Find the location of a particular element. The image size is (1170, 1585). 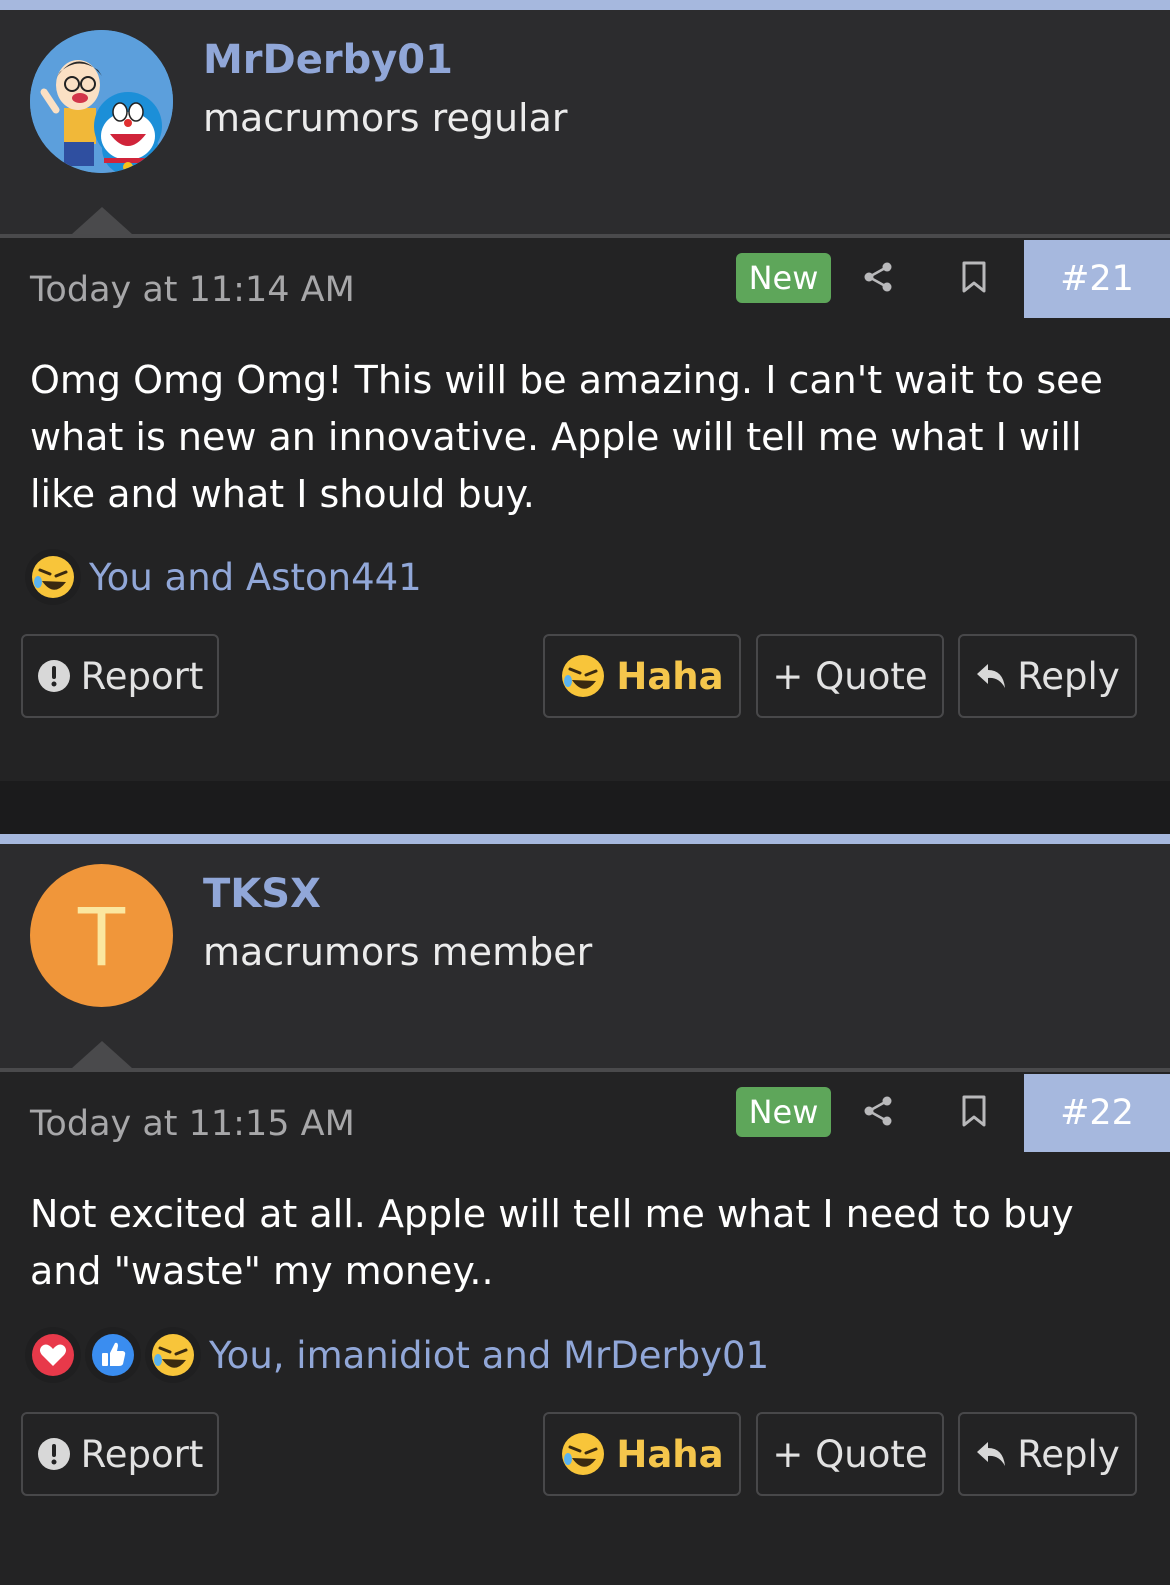

reactions-summary: You and Aston441 is located at coordinates (223, 577).